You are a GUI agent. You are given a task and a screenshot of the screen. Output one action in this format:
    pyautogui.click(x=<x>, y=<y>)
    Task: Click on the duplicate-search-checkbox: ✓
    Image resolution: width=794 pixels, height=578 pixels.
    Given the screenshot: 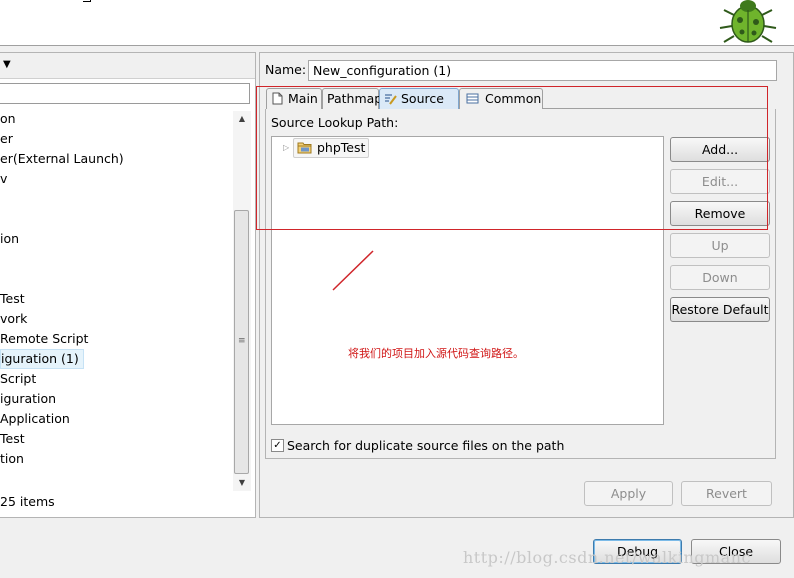 What is the action you would take?
    pyautogui.click(x=277, y=445)
    